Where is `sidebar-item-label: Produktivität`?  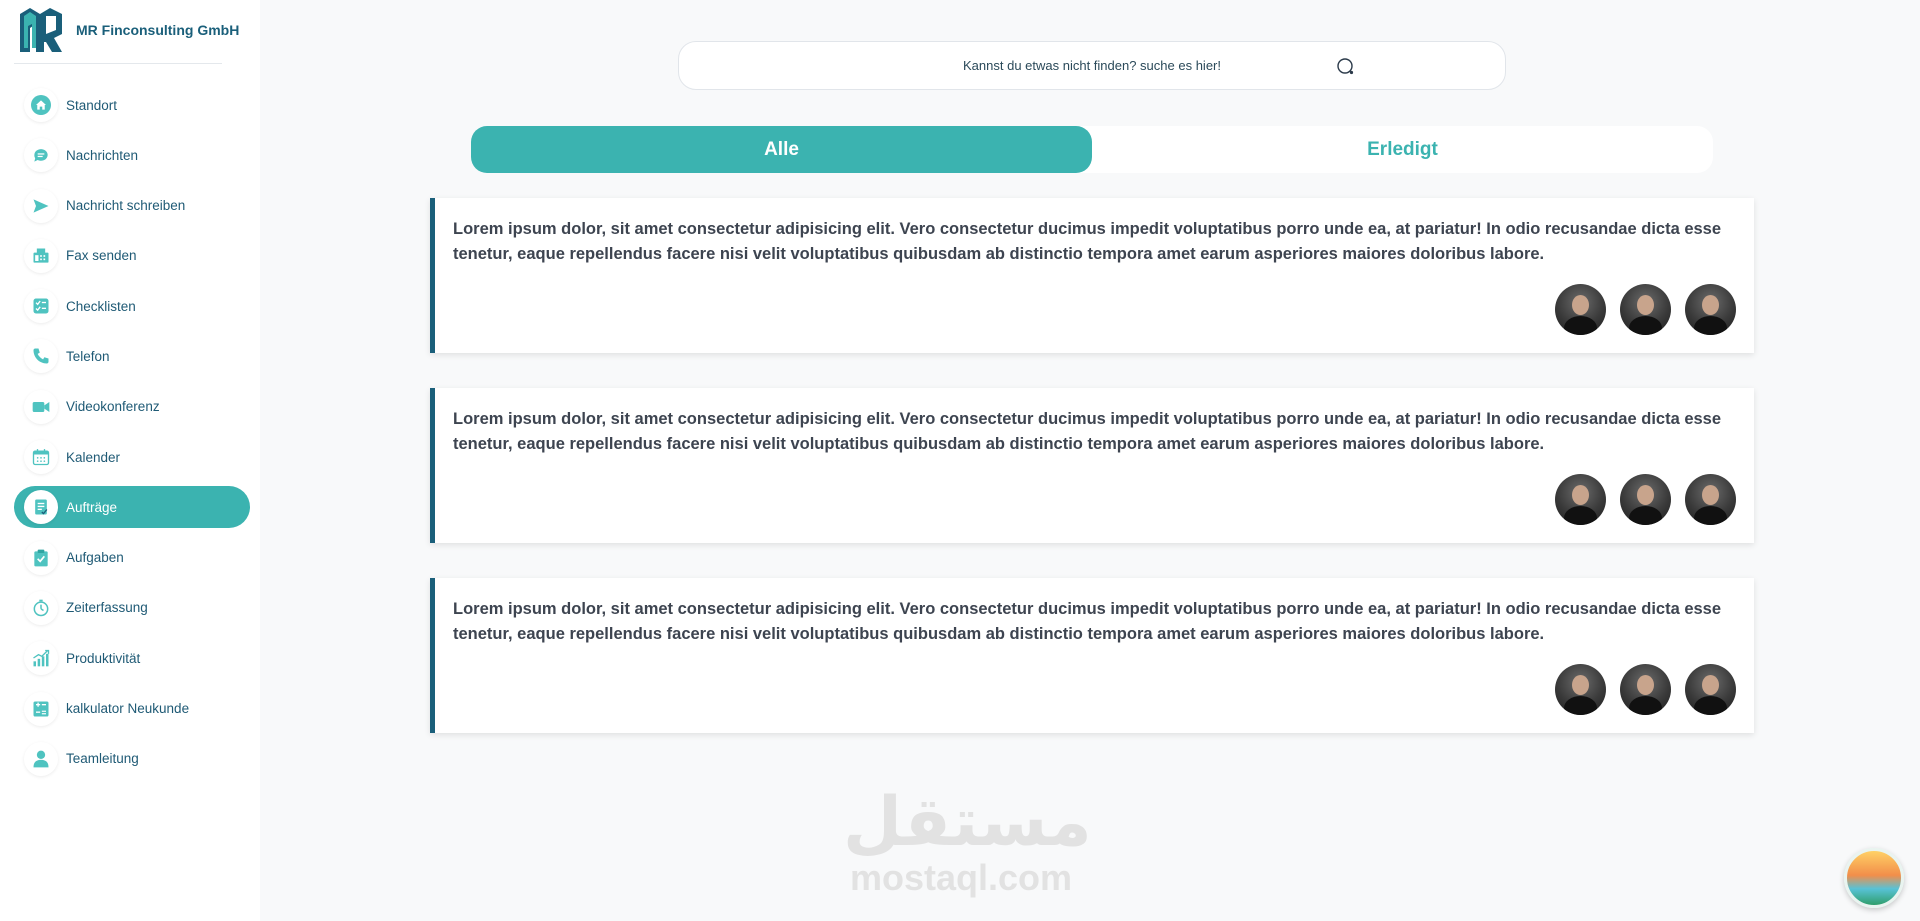 sidebar-item-label: Produktivität is located at coordinates (103, 658).